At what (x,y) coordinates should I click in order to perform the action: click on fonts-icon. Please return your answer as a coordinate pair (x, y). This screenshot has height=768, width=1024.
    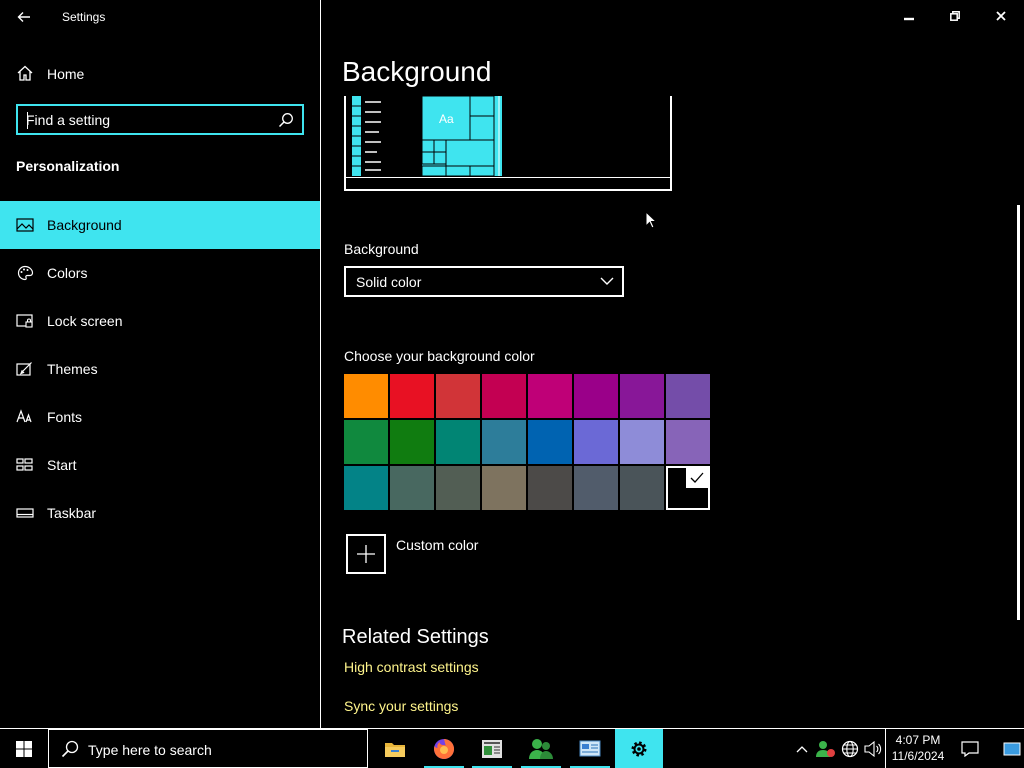
    Looking at the image, I should click on (24, 416).